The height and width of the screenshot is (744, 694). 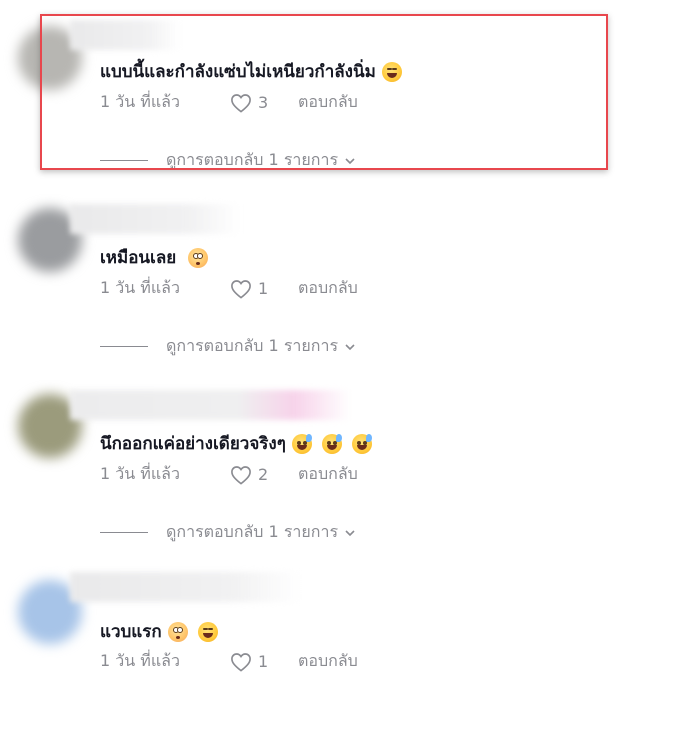 I want to click on comment-text: แวบแรก, so click(x=159, y=631).